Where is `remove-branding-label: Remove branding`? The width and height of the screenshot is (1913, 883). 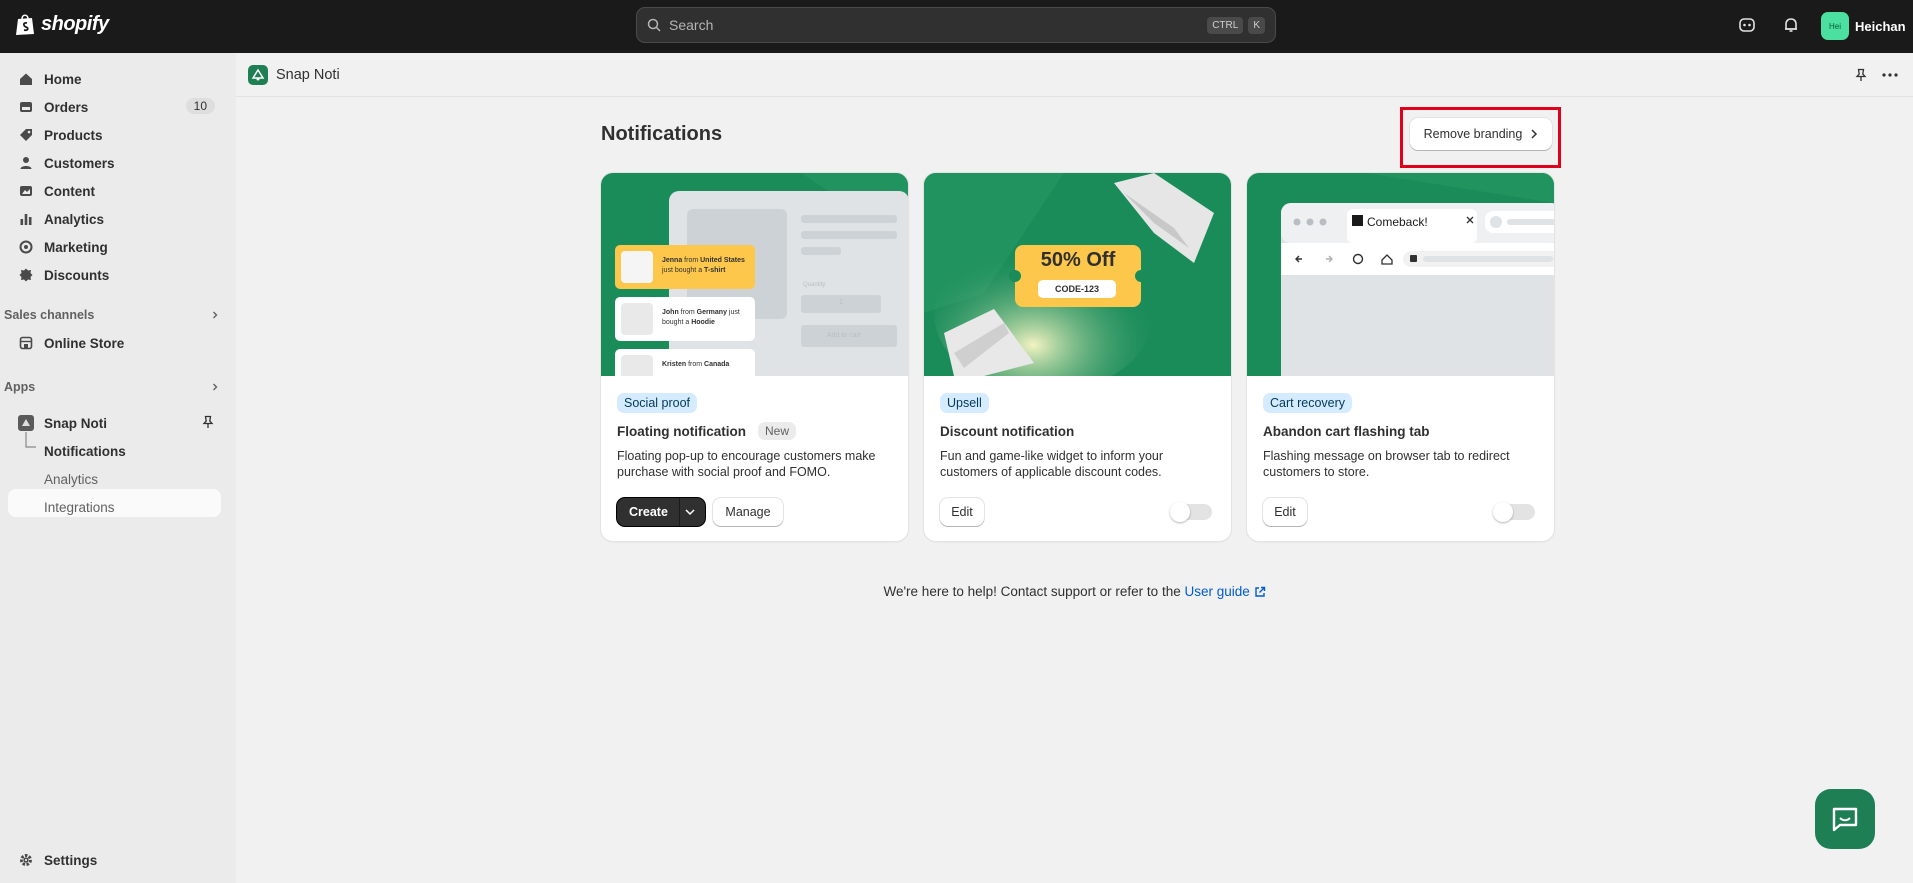
remove-branding-label: Remove branding is located at coordinates (1473, 134).